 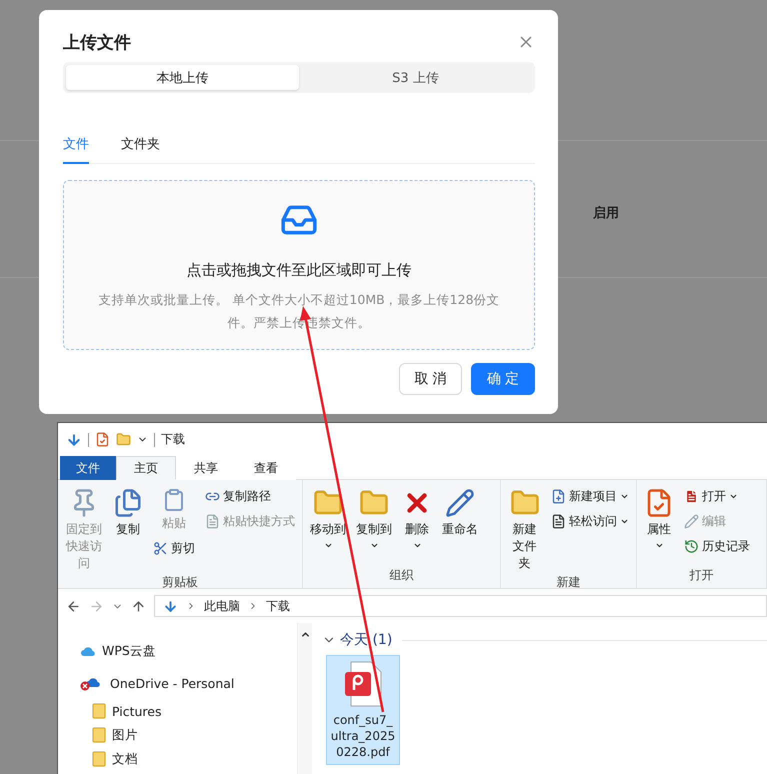 What do you see at coordinates (430, 379) in the screenshot?
I see `cancel-button: 取 消` at bounding box center [430, 379].